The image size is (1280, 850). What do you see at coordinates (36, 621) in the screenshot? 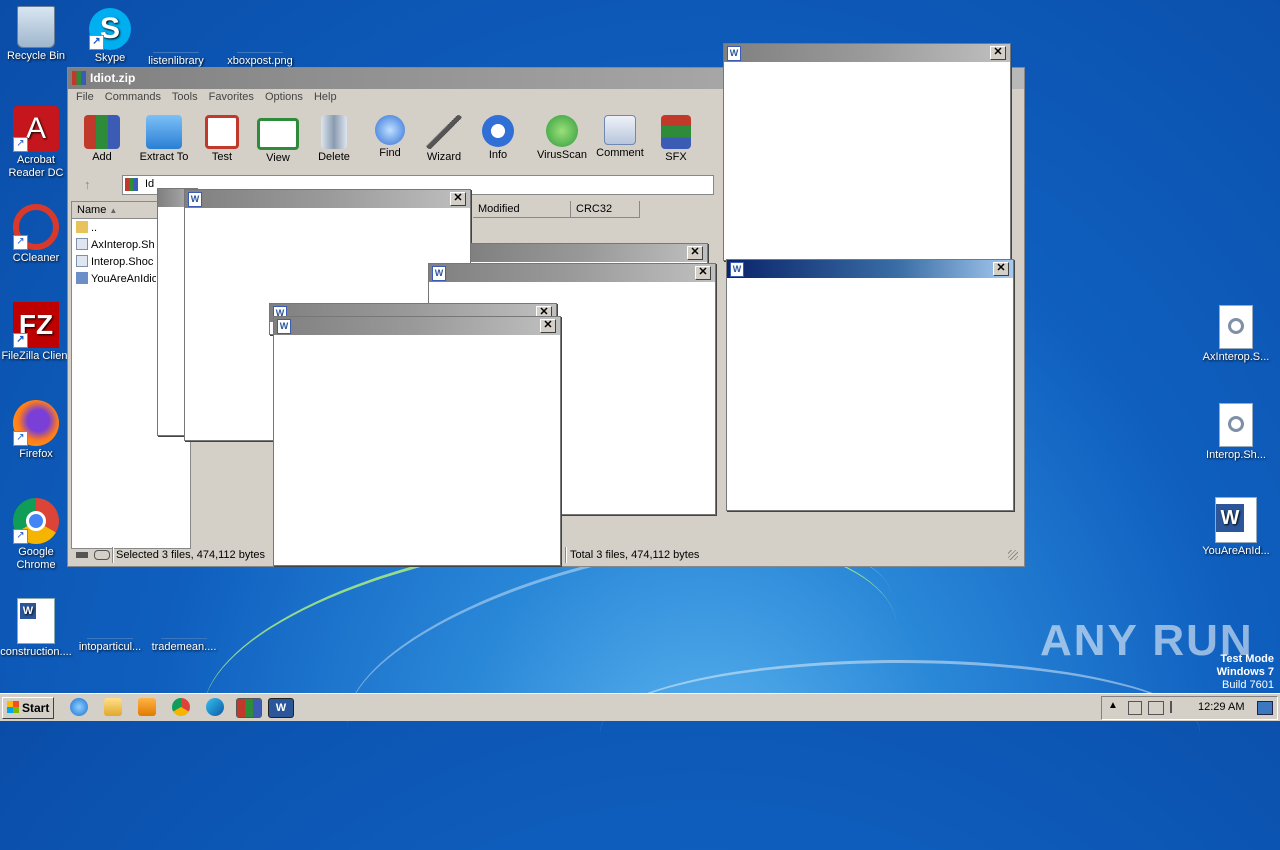
I see `word-doc-icon: W` at bounding box center [36, 621].